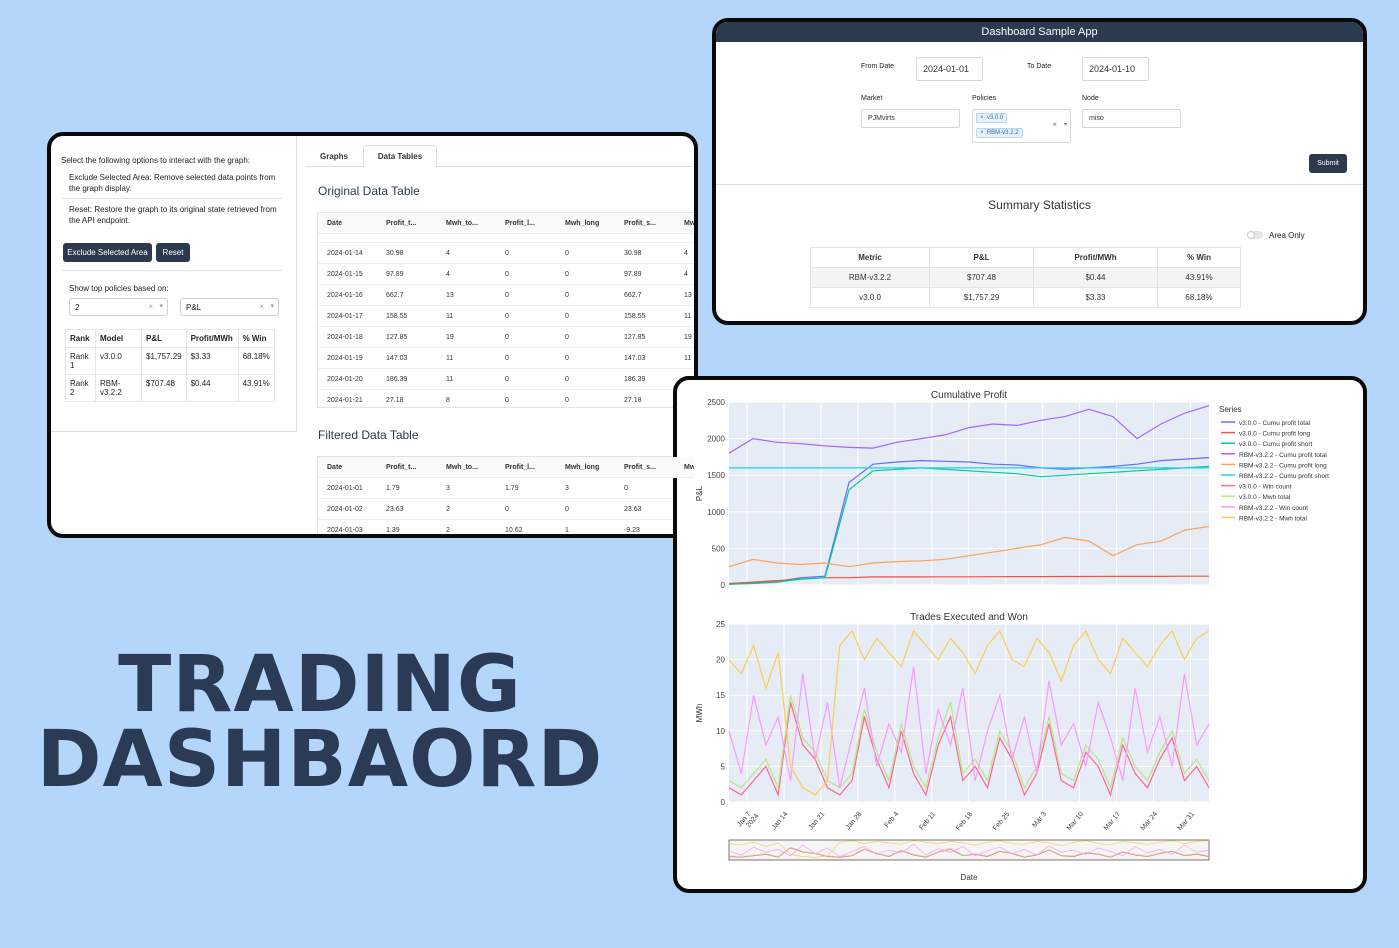 Image resolution: width=1399 pixels, height=948 pixels. What do you see at coordinates (716, 439) in the screenshot?
I see `y-tick-label: 2000` at bounding box center [716, 439].